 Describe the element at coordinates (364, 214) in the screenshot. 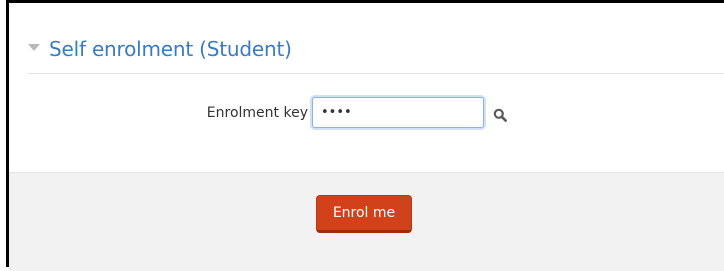

I see `enrol-me-button: Enrol me` at that location.